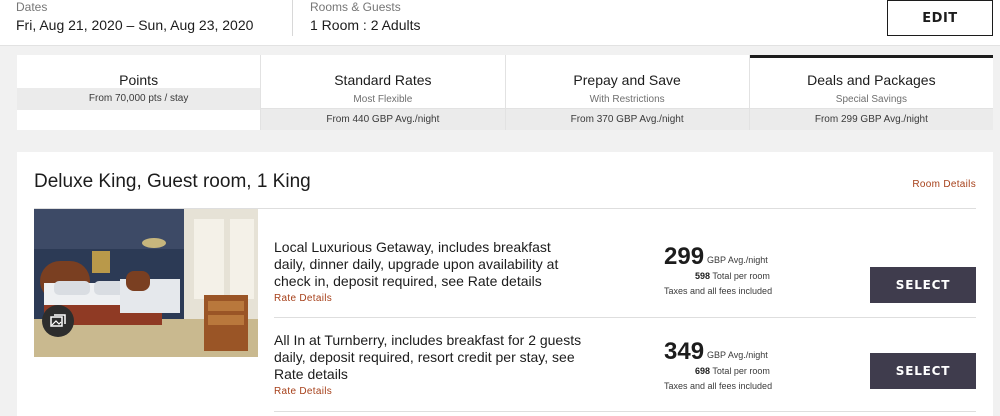 Image resolution: width=1000 pixels, height=416 pixels. Describe the element at coordinates (383, 119) in the screenshot. I see `tab-price: From 440 GBP Avg./night` at that location.